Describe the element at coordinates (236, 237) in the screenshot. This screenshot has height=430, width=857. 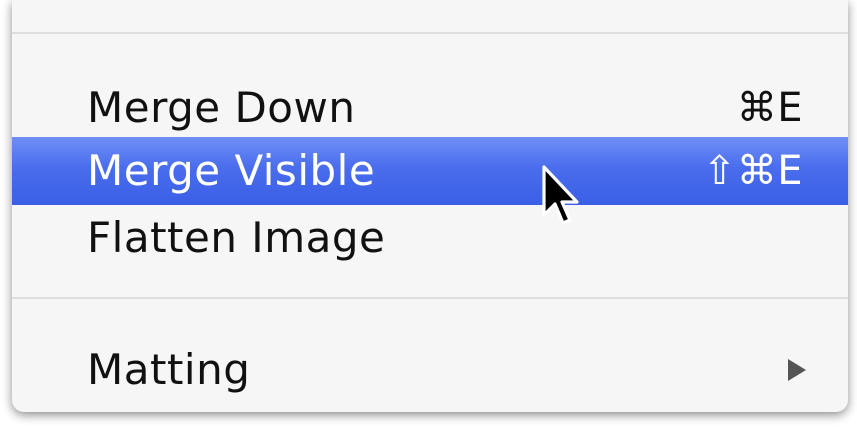
I see `menu-item-label: Flatten Image` at that location.